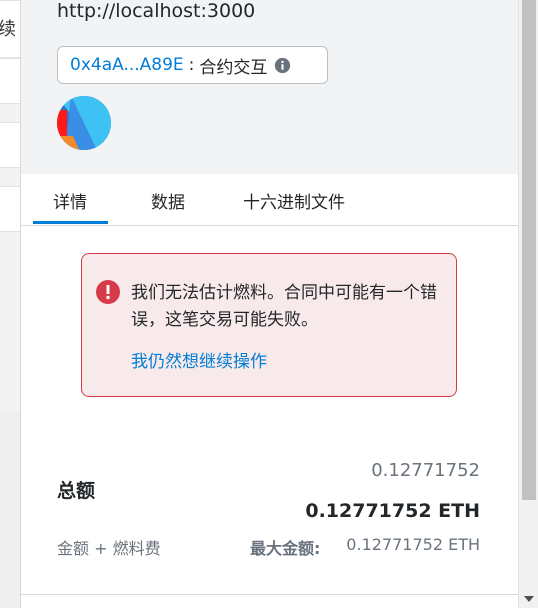 This screenshot has height=608, width=538. What do you see at coordinates (108, 292) in the screenshot?
I see `error-icon` at bounding box center [108, 292].